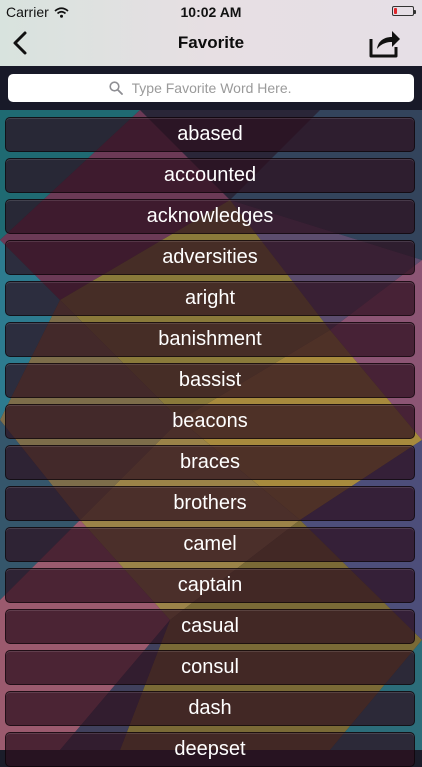  I want to click on word-list-item: captain, so click(210, 585).